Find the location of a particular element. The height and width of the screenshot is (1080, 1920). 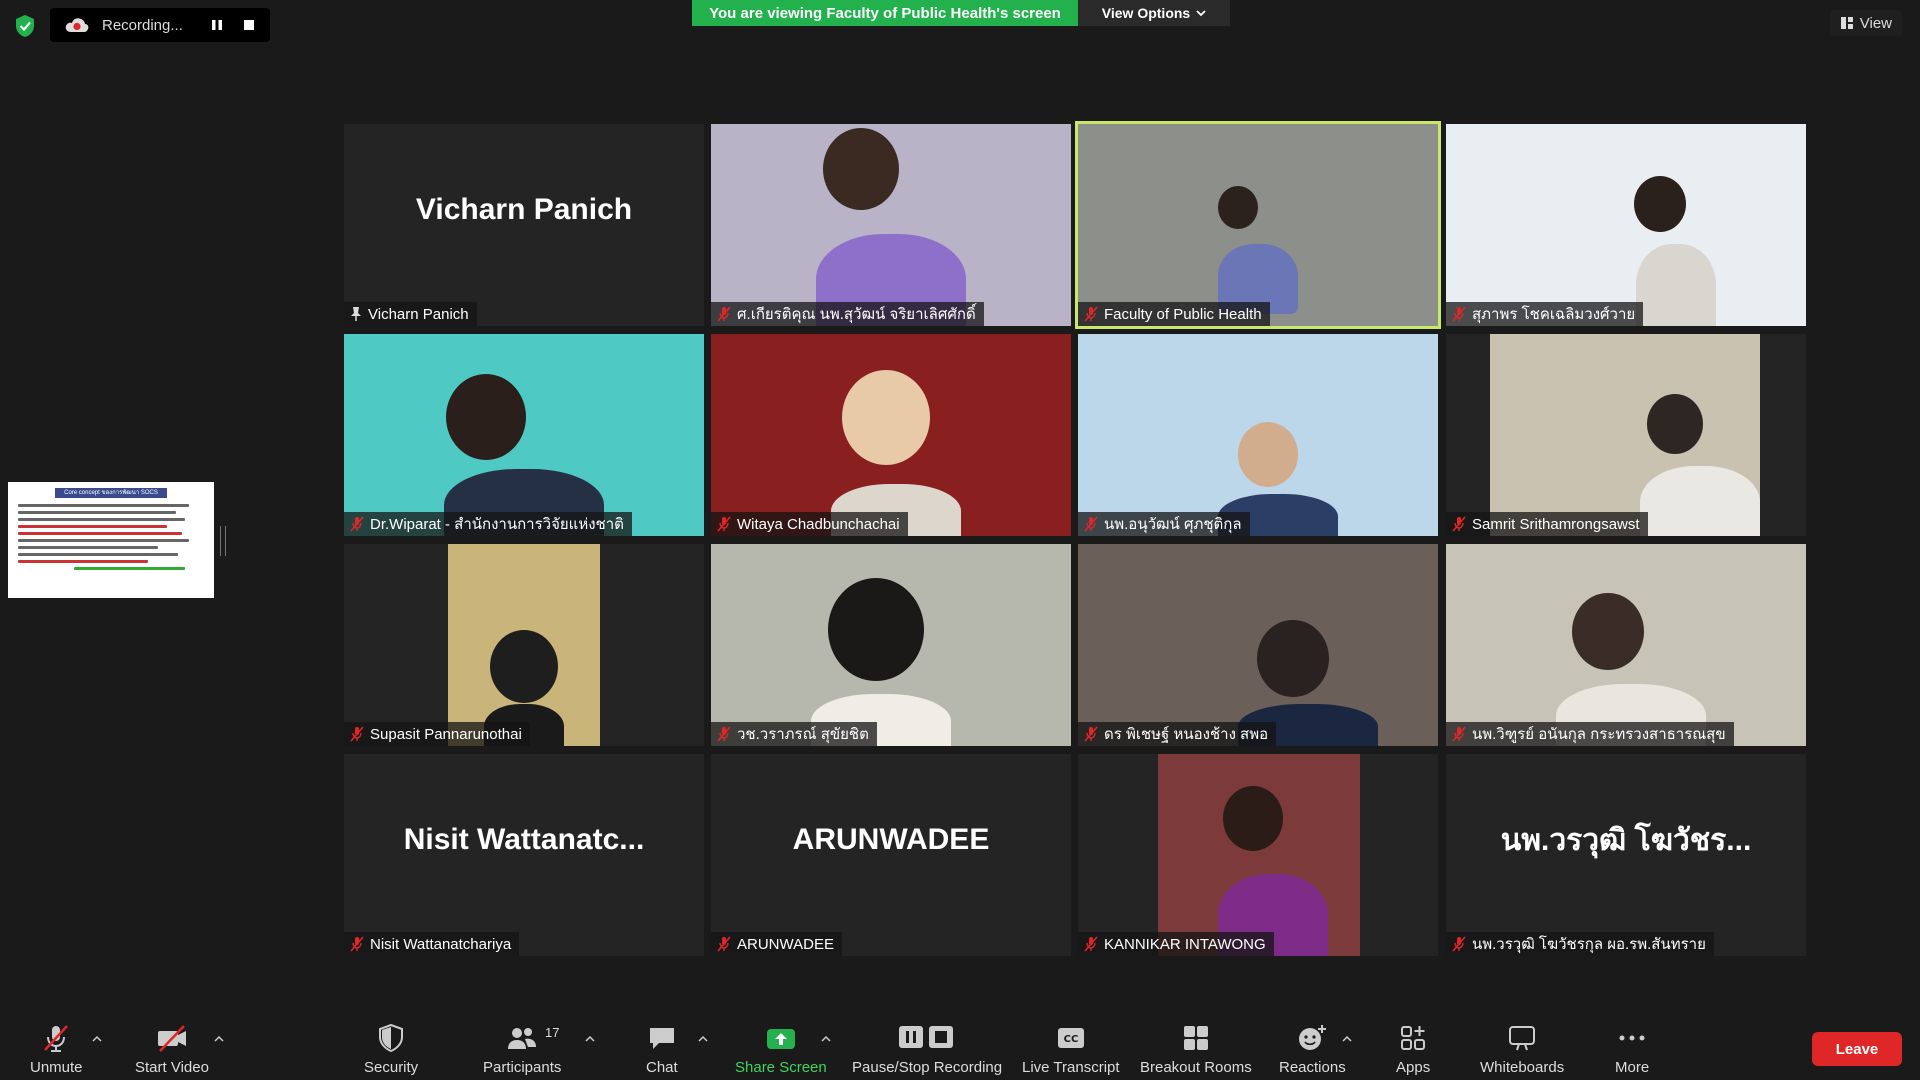

security-button: Security is located at coordinates (391, 1049).